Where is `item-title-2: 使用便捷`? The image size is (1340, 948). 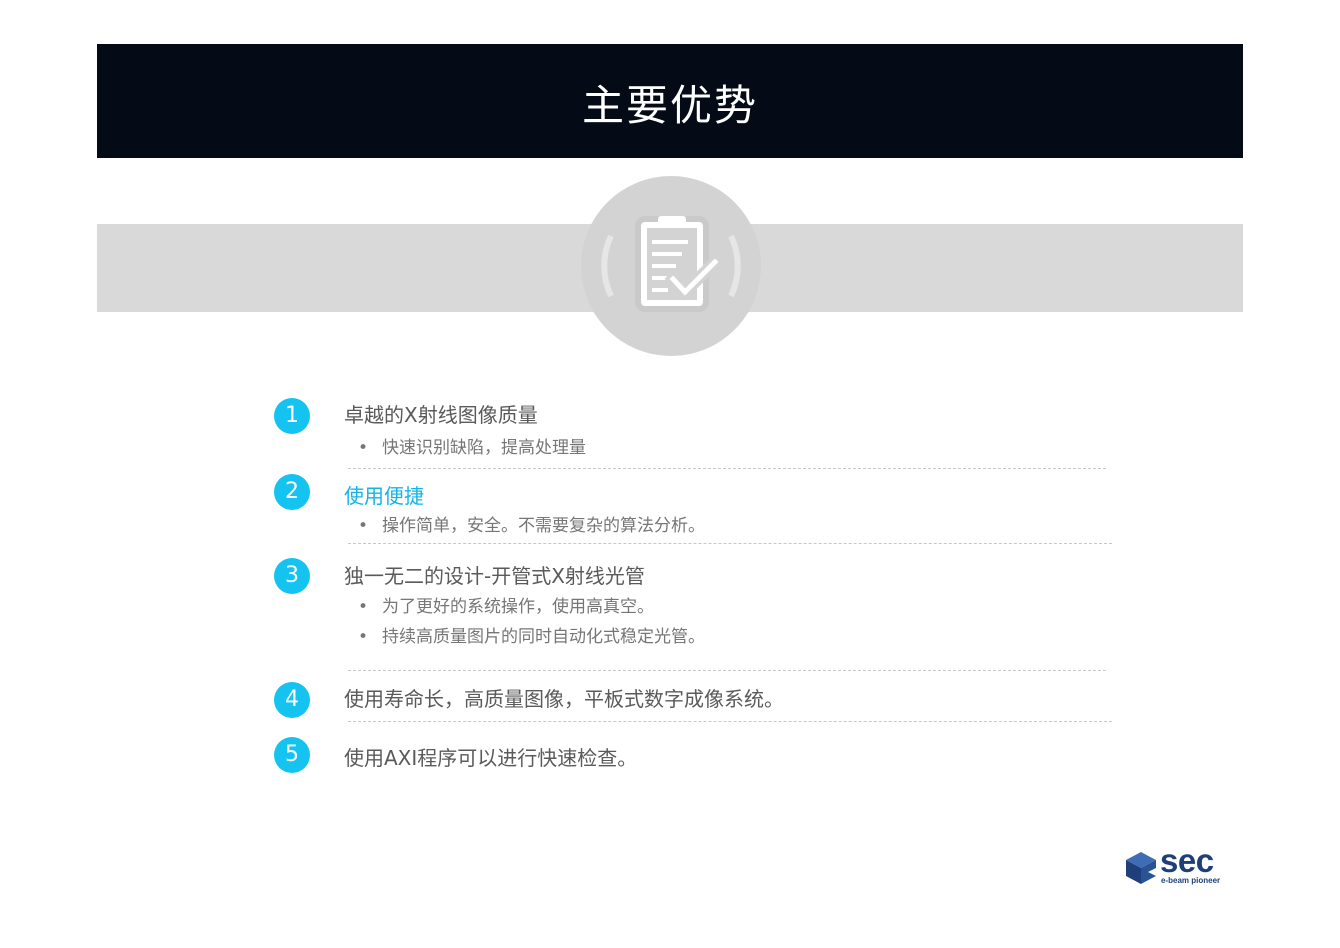
item-title-2: 使用便捷 is located at coordinates (384, 496).